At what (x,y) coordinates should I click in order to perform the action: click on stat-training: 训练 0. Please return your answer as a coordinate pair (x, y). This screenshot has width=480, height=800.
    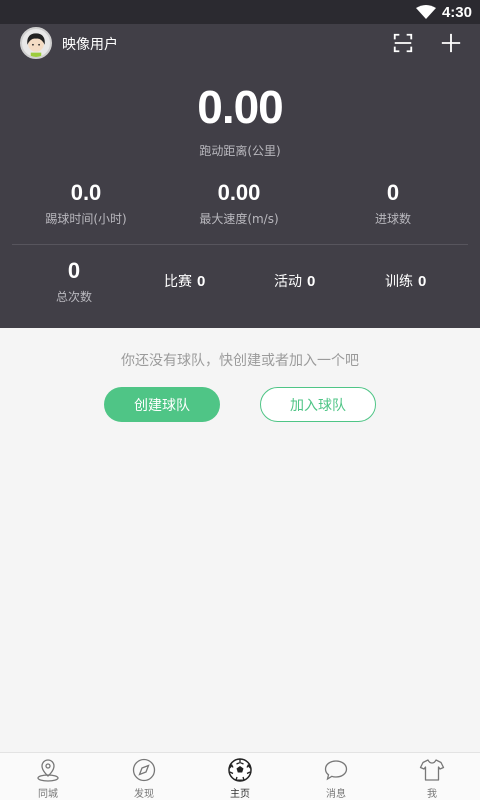
    Looking at the image, I should click on (405, 281).